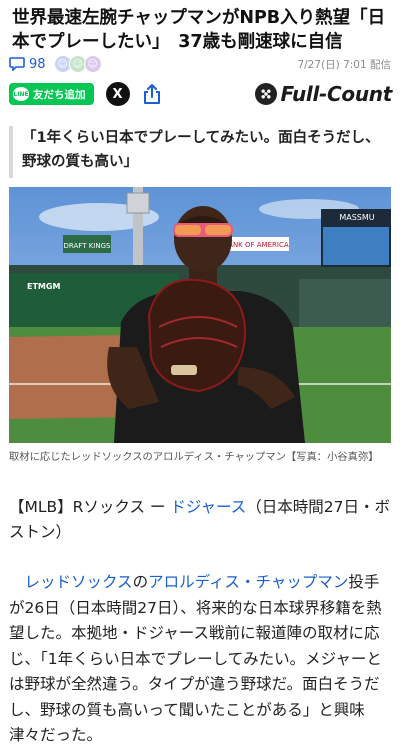 The image size is (400, 747). I want to click on meta-row: 98 ☺ ☺ ☺ 7/27(日) 7:01 配信, so click(200, 64).